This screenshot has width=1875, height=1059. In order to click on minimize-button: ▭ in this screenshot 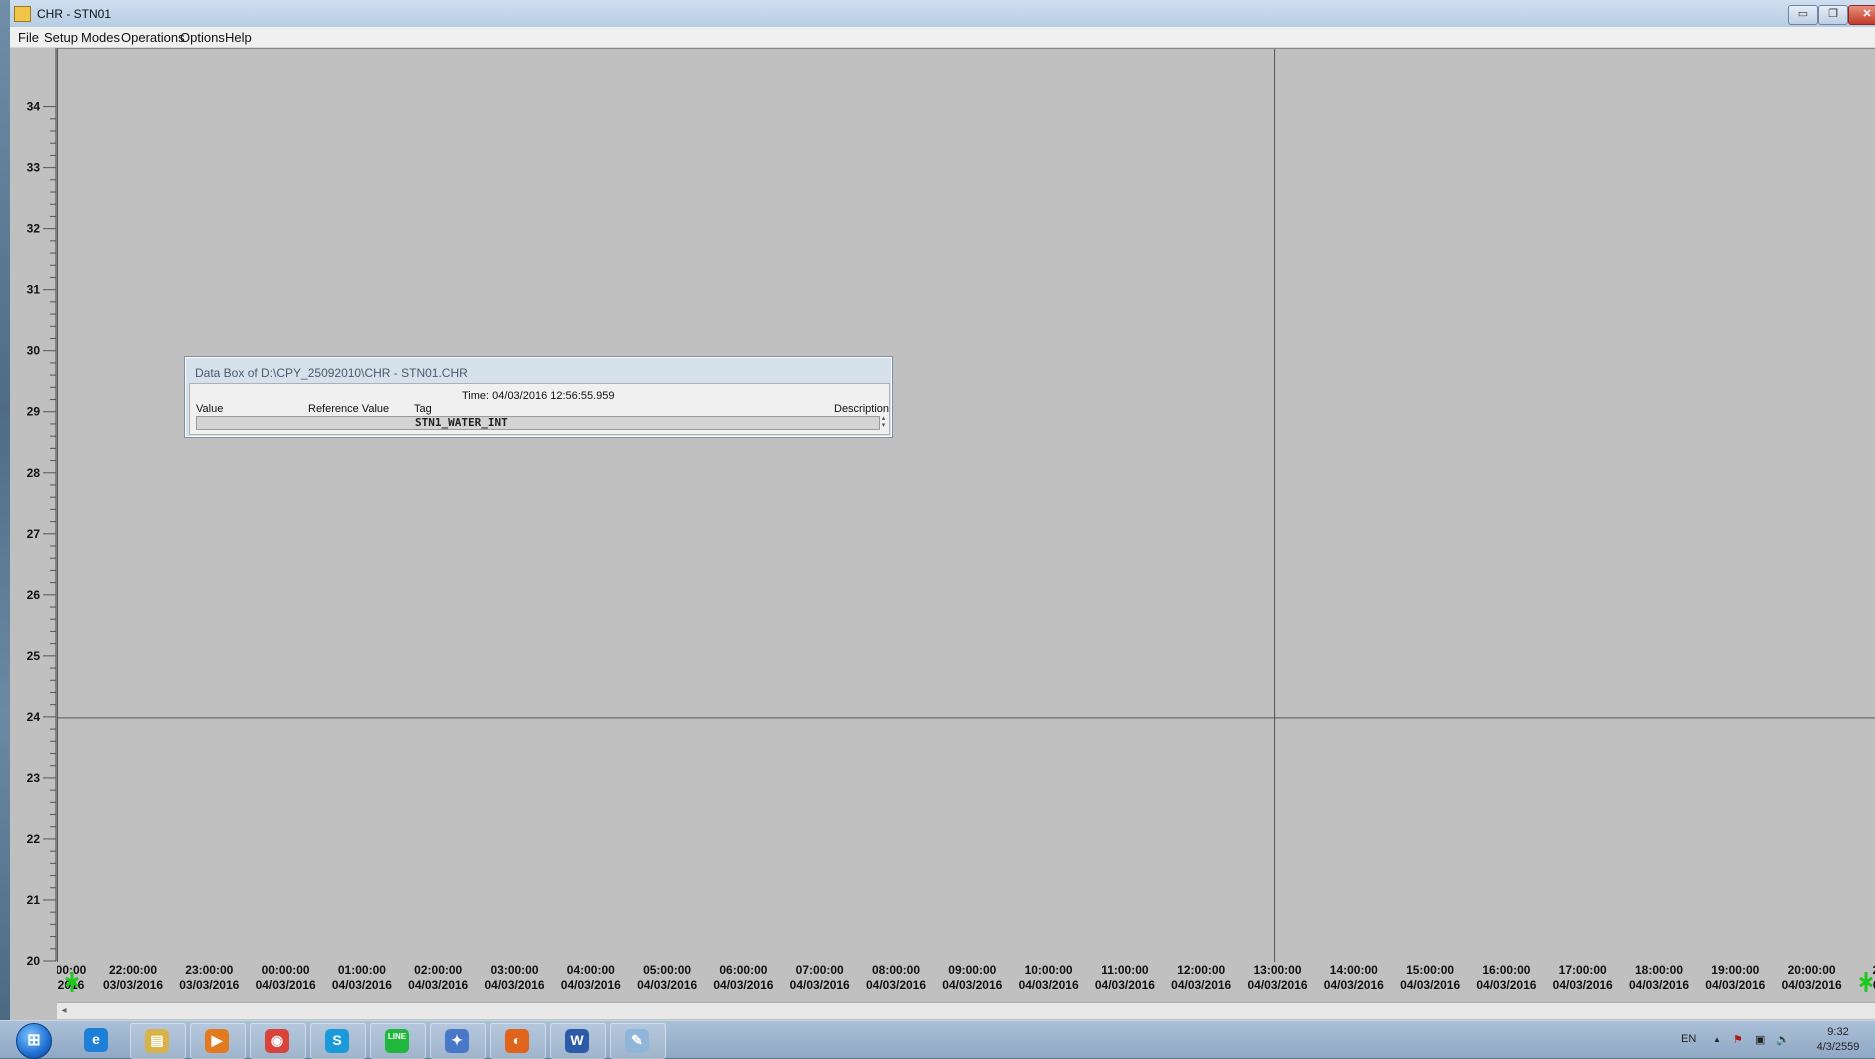, I will do `click(1803, 15)`.